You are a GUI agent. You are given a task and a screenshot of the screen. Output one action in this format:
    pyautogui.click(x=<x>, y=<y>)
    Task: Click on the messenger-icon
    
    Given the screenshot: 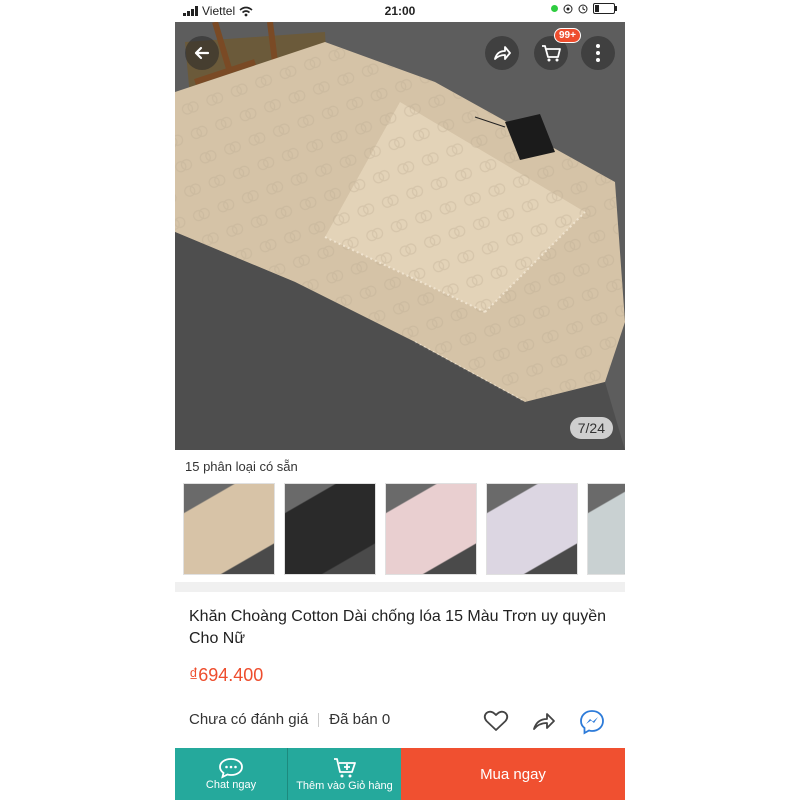 What is the action you would take?
    pyautogui.click(x=592, y=722)
    